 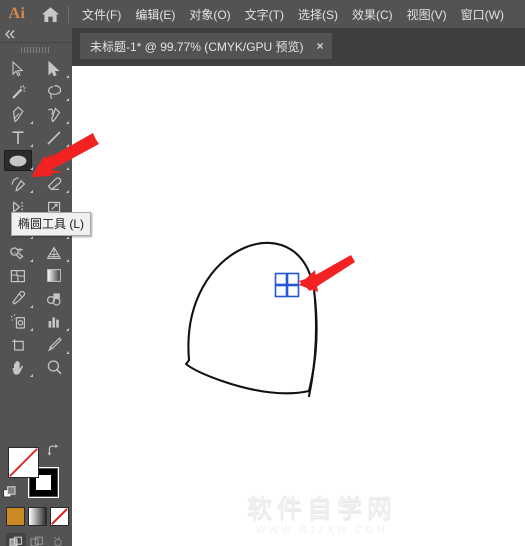 I want to click on hand-tool, so click(x=18, y=367).